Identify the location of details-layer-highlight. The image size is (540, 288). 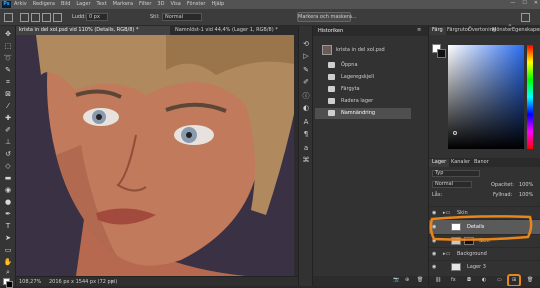
(481, 228).